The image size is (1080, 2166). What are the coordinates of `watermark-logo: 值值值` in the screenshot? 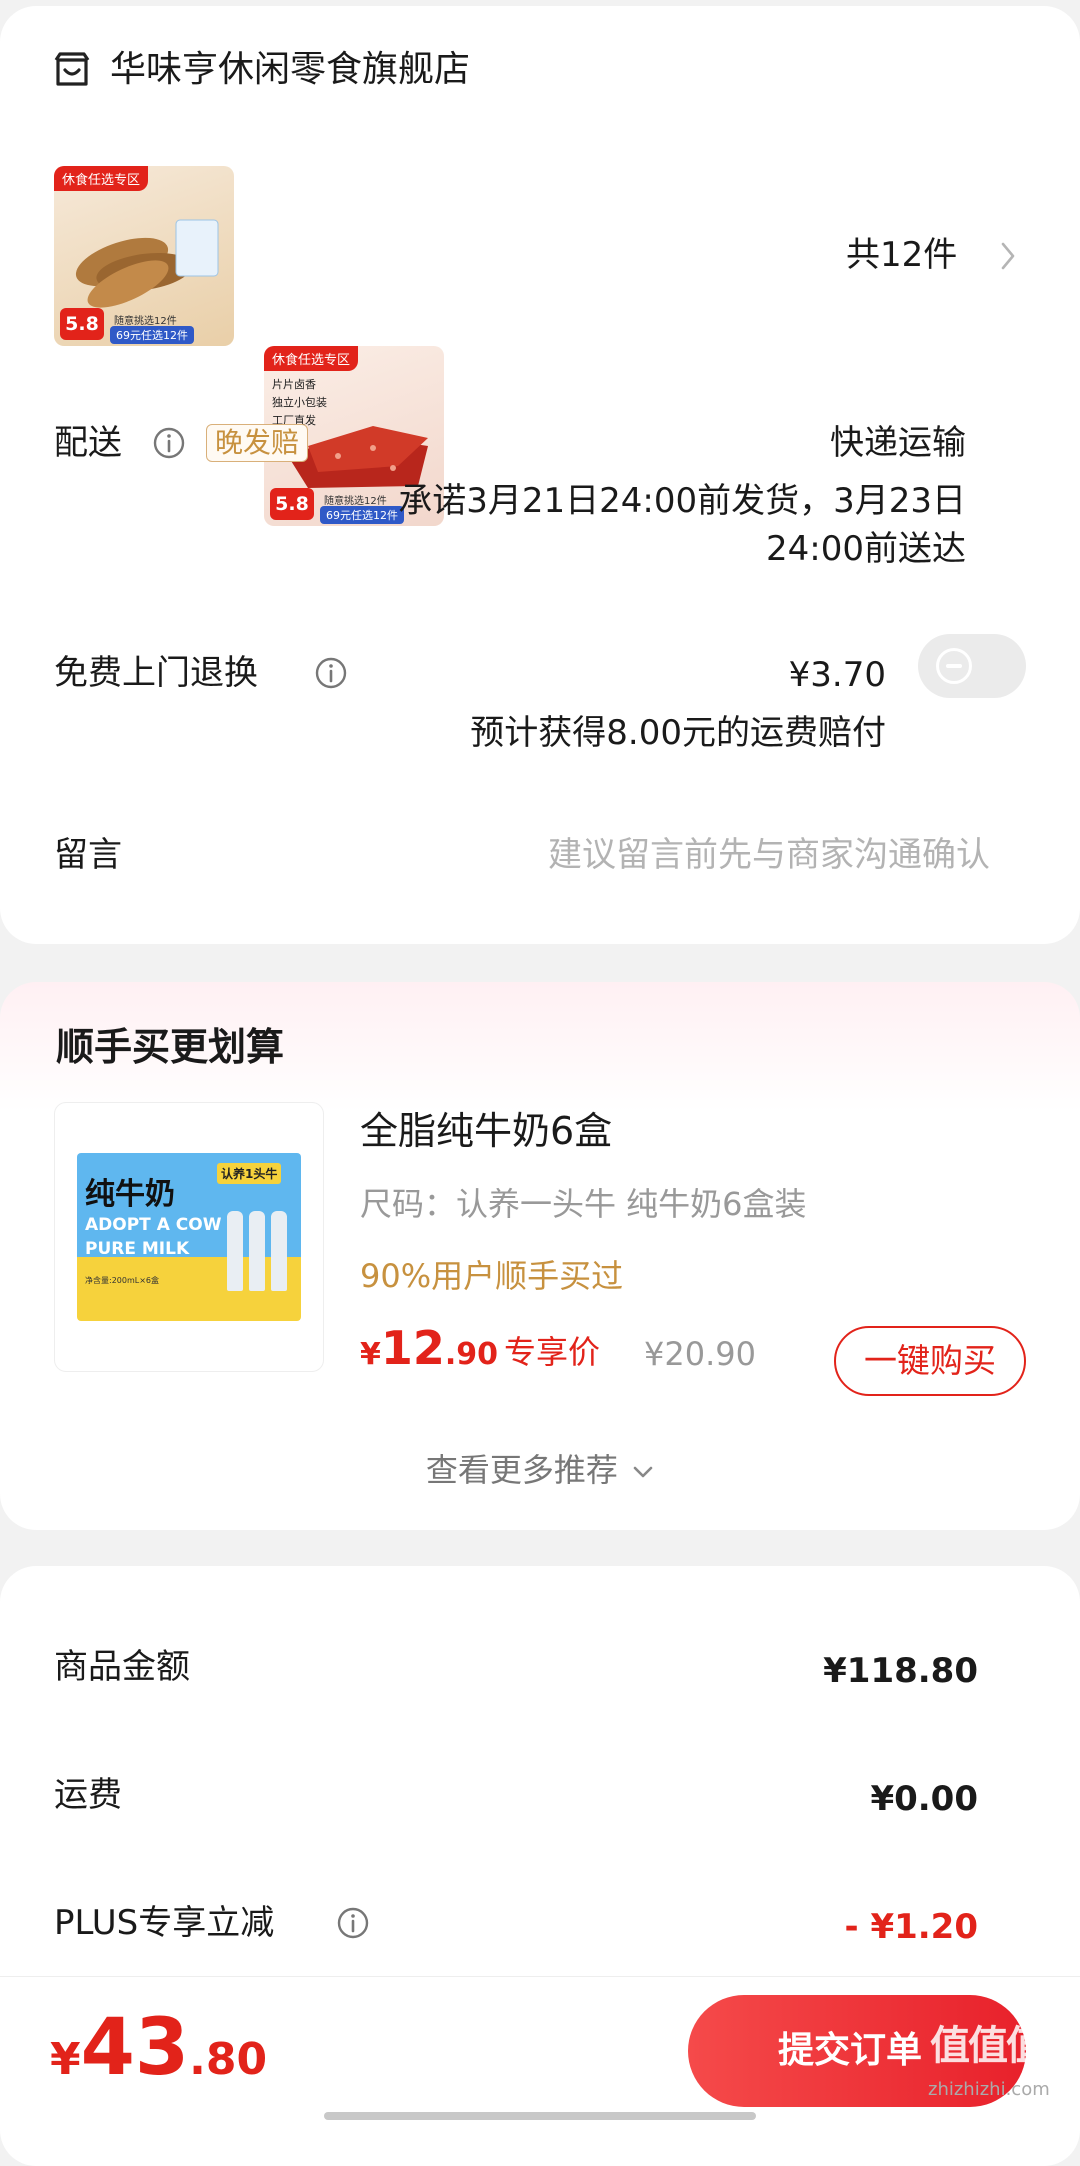 It's located at (988, 2046).